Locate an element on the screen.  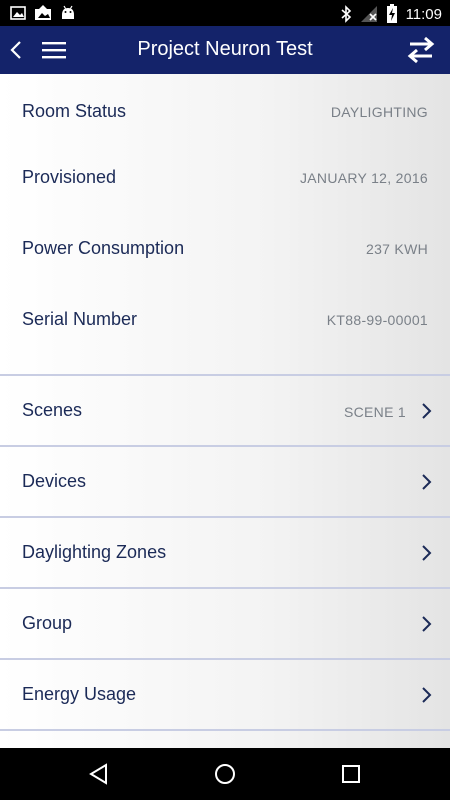
android-icon is located at coordinates (68, 12).